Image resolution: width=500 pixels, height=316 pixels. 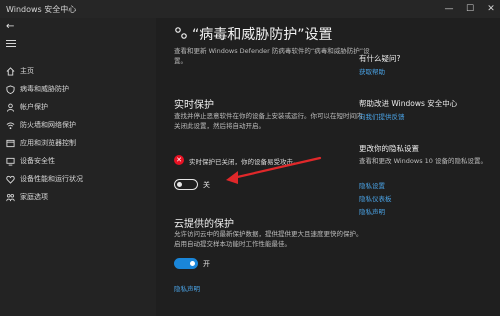 I want to click on cloud-toggle-label: 开, so click(x=206, y=264).